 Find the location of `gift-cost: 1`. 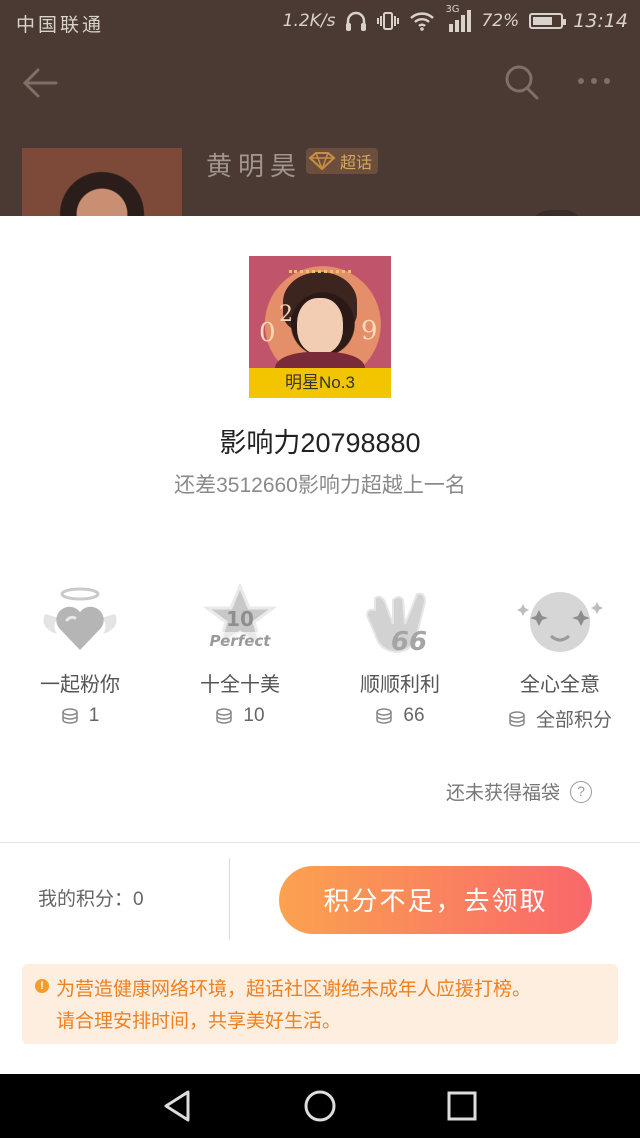

gift-cost: 1 is located at coordinates (94, 715).